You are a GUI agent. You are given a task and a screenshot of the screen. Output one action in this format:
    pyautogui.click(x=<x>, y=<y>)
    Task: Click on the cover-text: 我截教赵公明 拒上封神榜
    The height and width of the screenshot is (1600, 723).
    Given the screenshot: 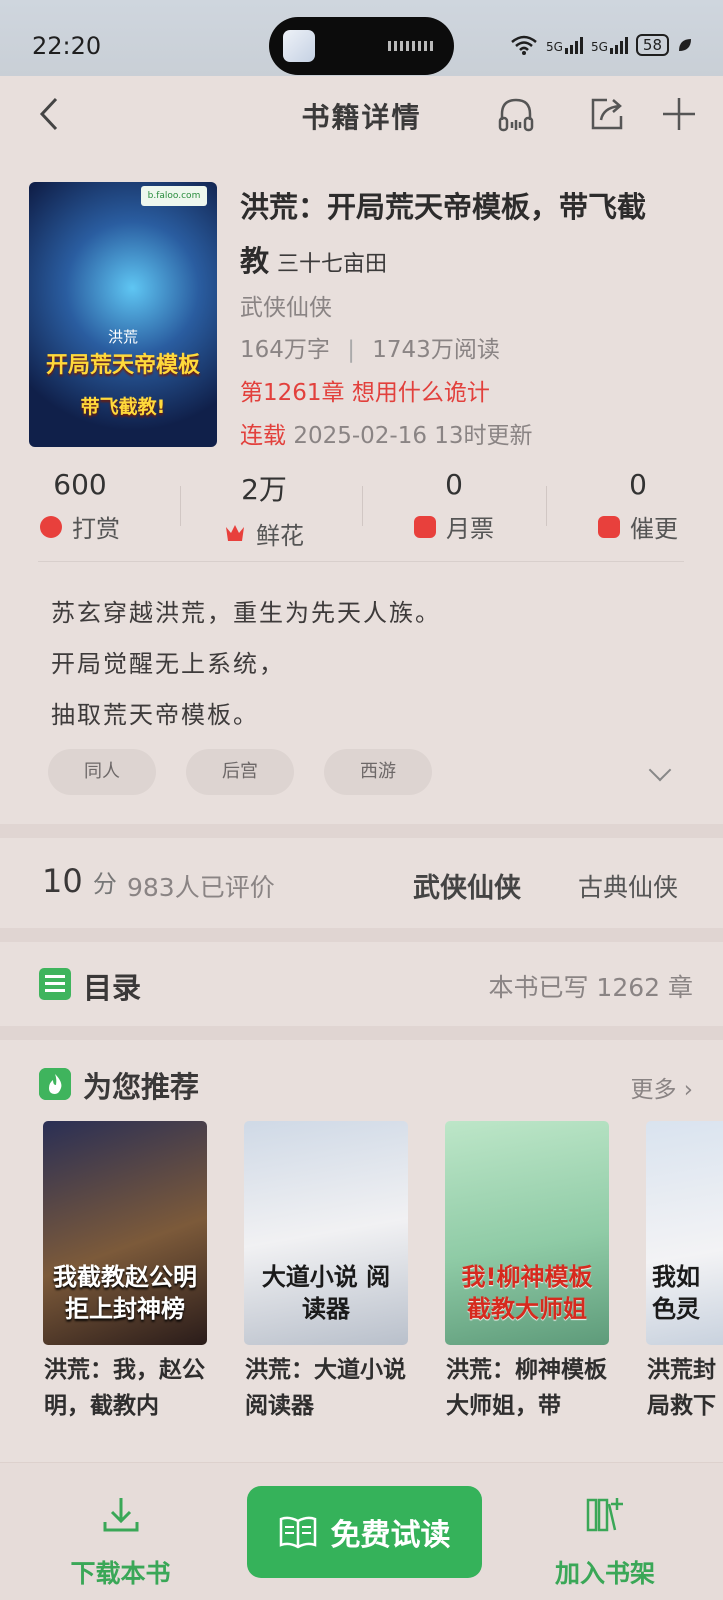 What is the action you would take?
    pyautogui.click(x=125, y=1293)
    